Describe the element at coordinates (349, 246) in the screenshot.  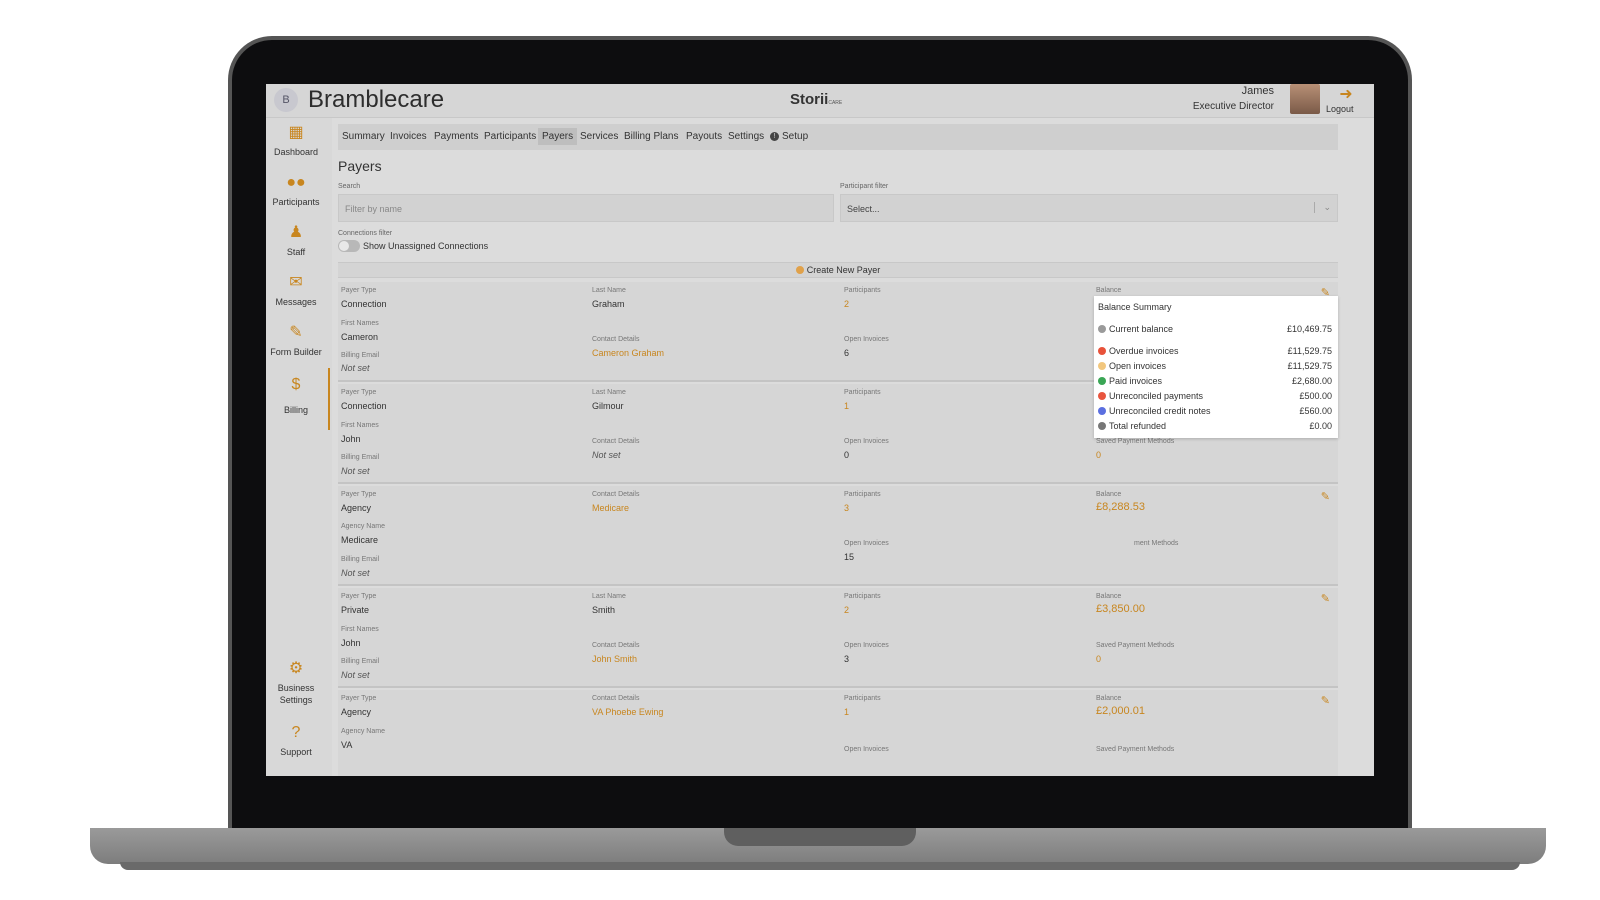
I see `unassigned-connections-toggle` at that location.